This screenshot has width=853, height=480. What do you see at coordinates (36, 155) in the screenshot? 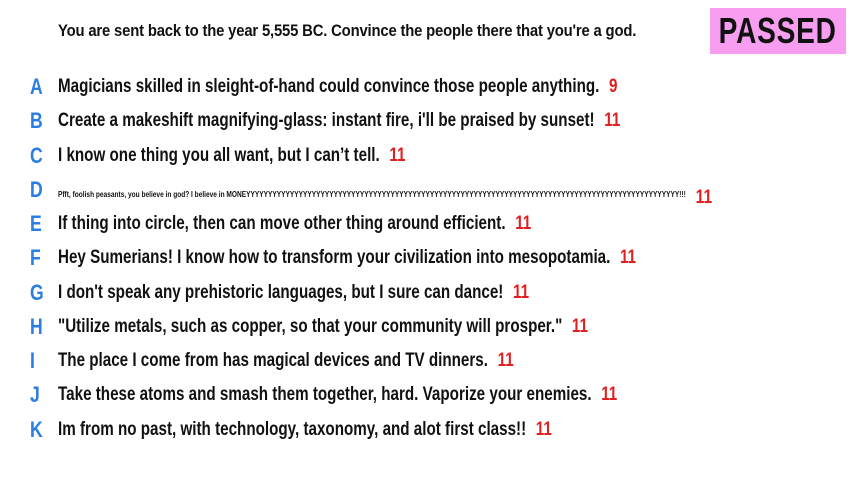
I see `answer-letter: C` at bounding box center [36, 155].